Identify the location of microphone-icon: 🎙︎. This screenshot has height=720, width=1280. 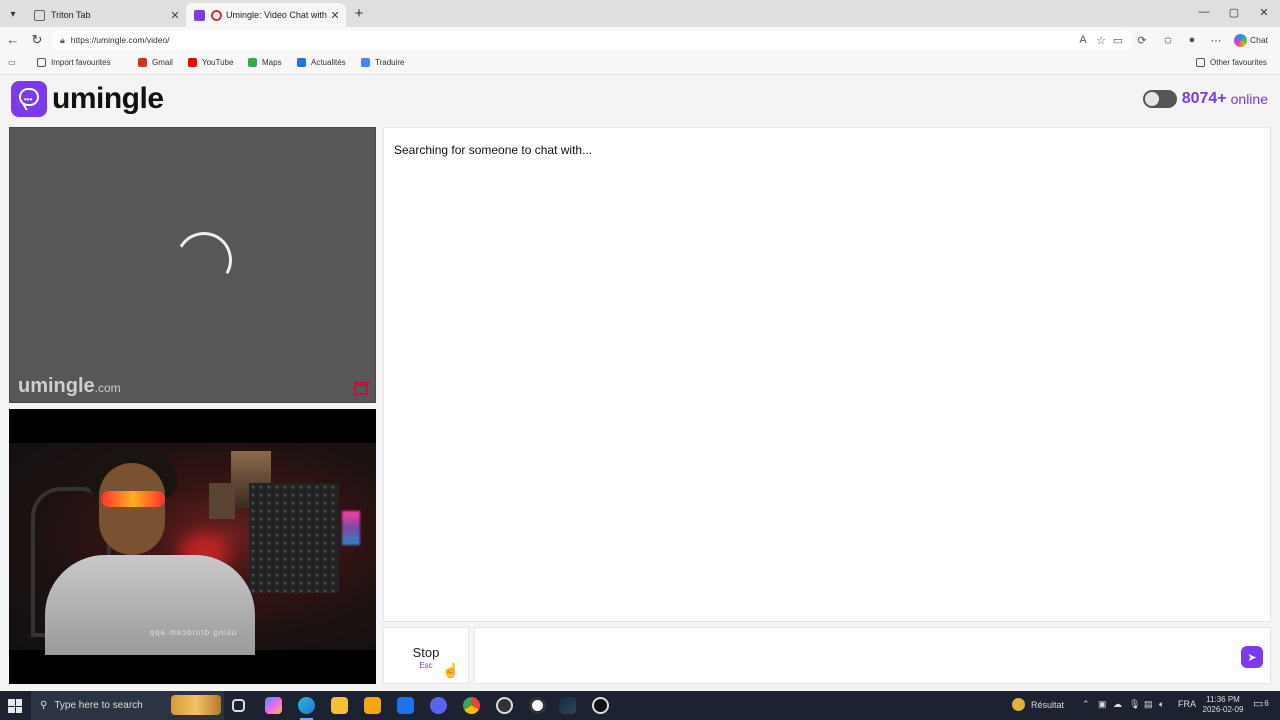
(1134, 704).